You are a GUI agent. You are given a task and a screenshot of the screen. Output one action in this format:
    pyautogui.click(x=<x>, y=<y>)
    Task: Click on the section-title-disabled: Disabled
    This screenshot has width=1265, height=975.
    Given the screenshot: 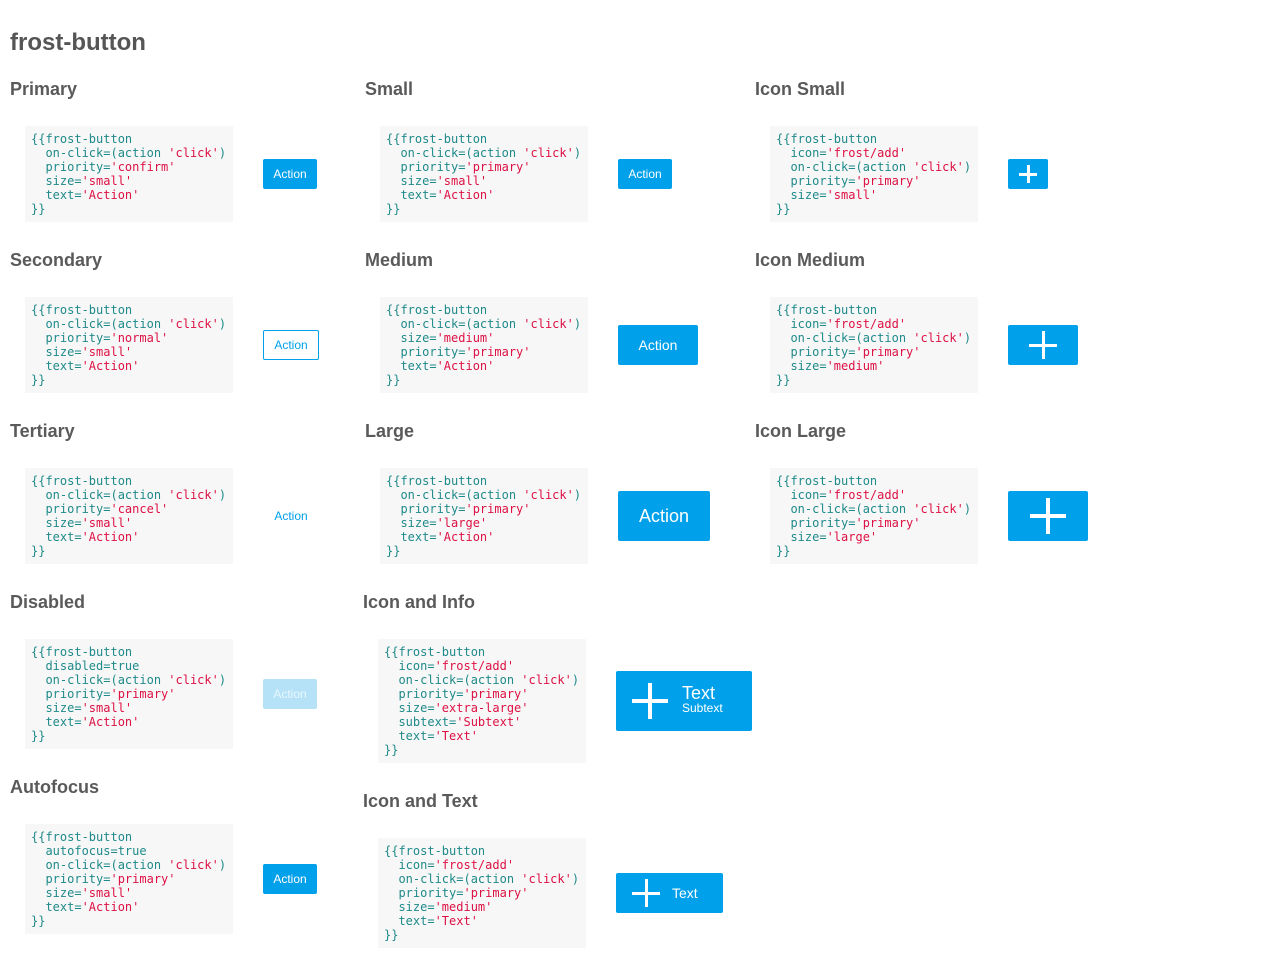 What is the action you would take?
    pyautogui.click(x=48, y=602)
    